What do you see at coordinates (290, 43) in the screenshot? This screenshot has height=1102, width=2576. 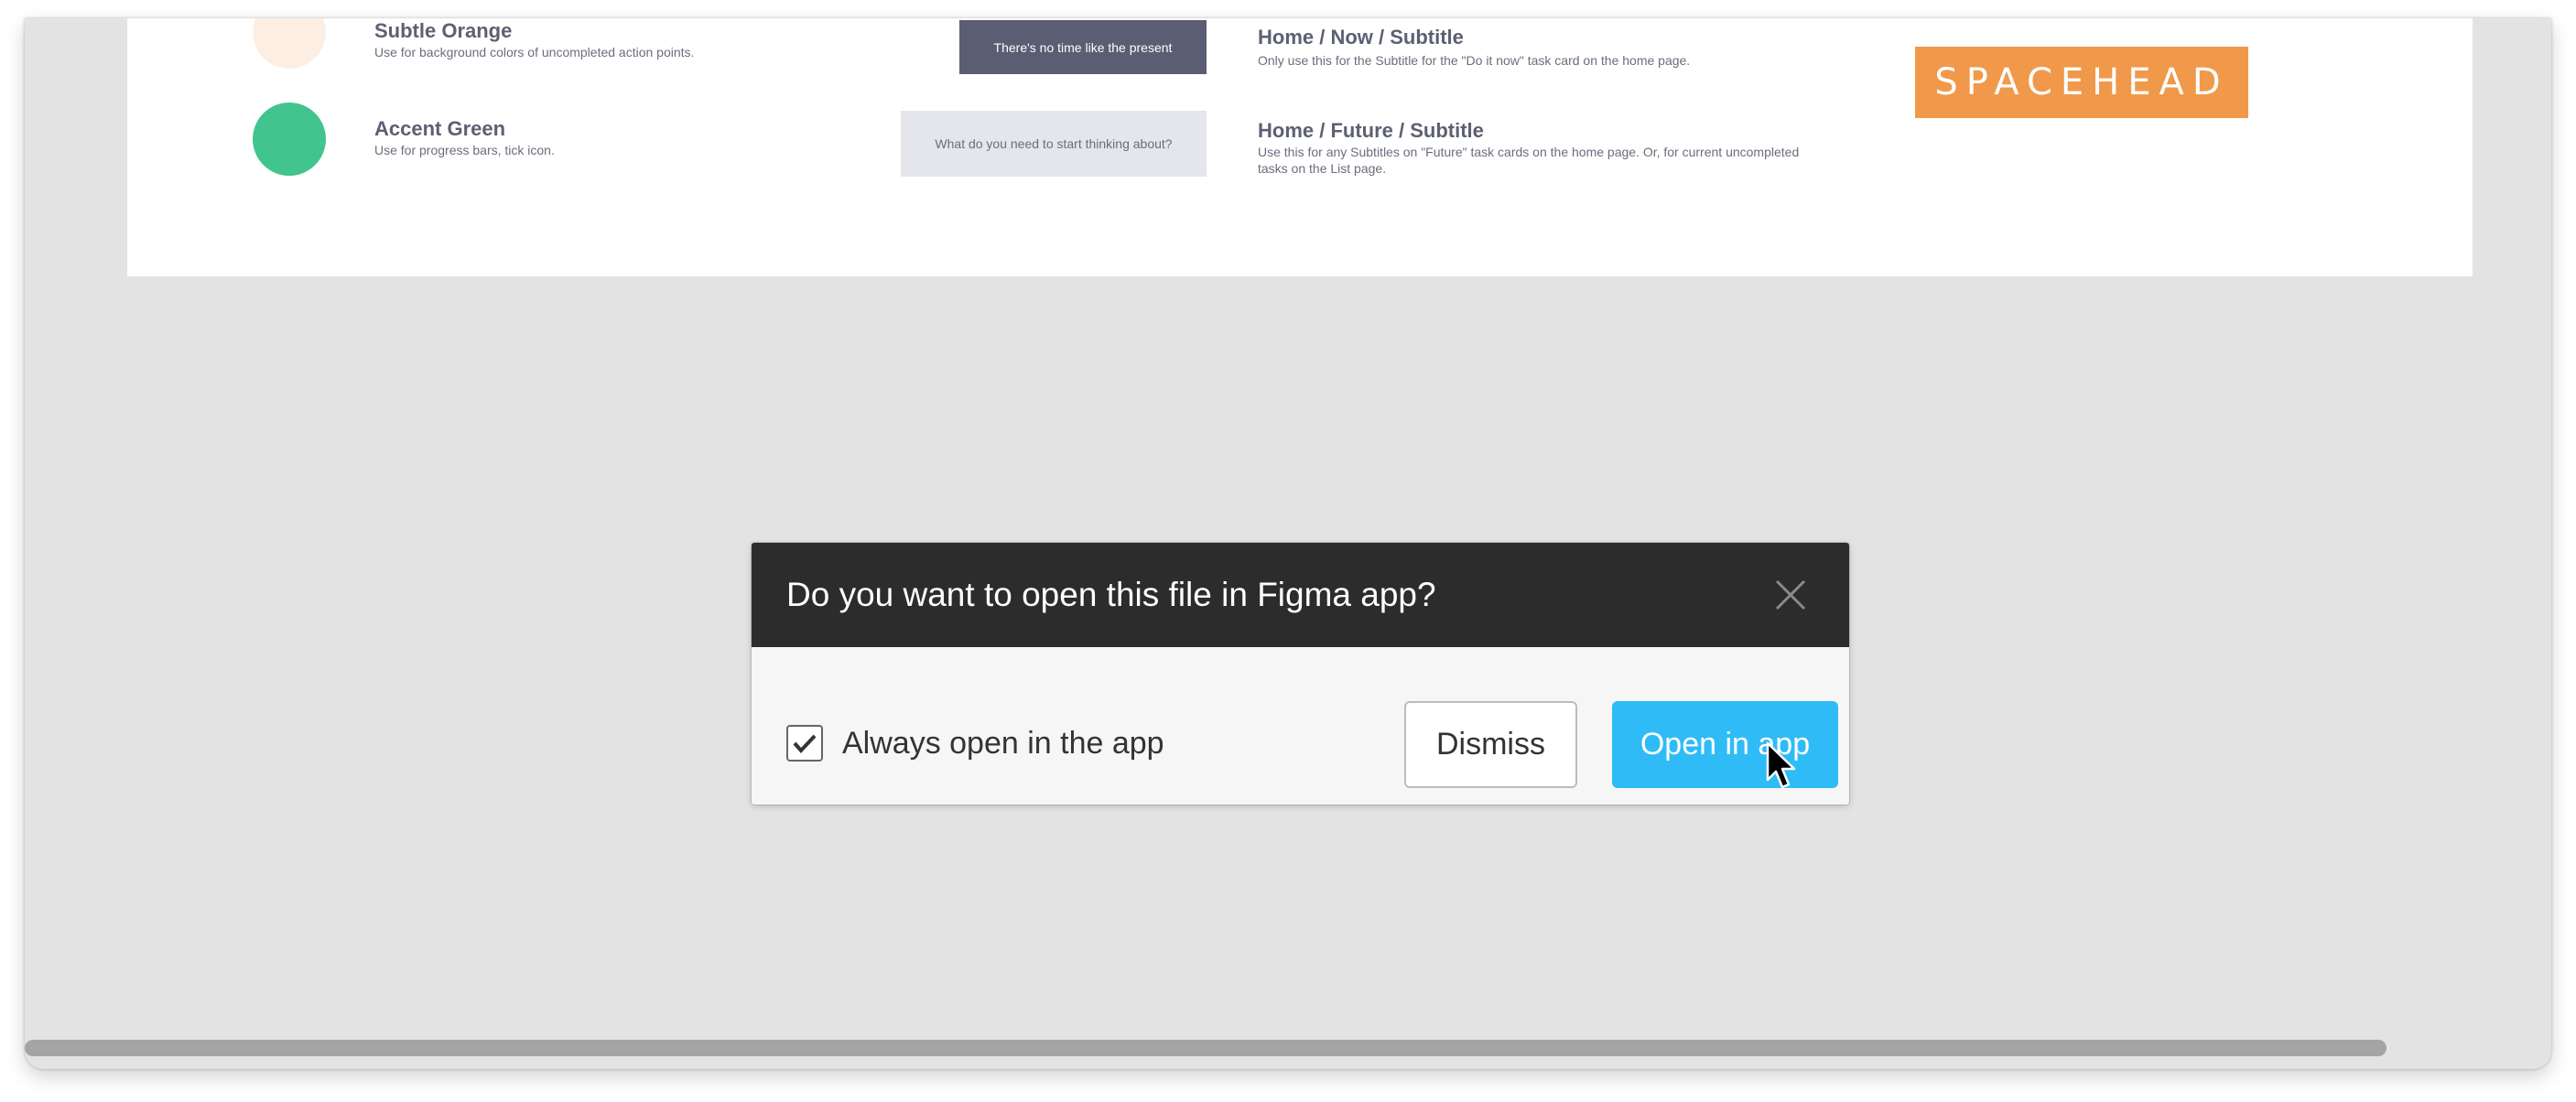 I see `subtle-orange-swatch` at bounding box center [290, 43].